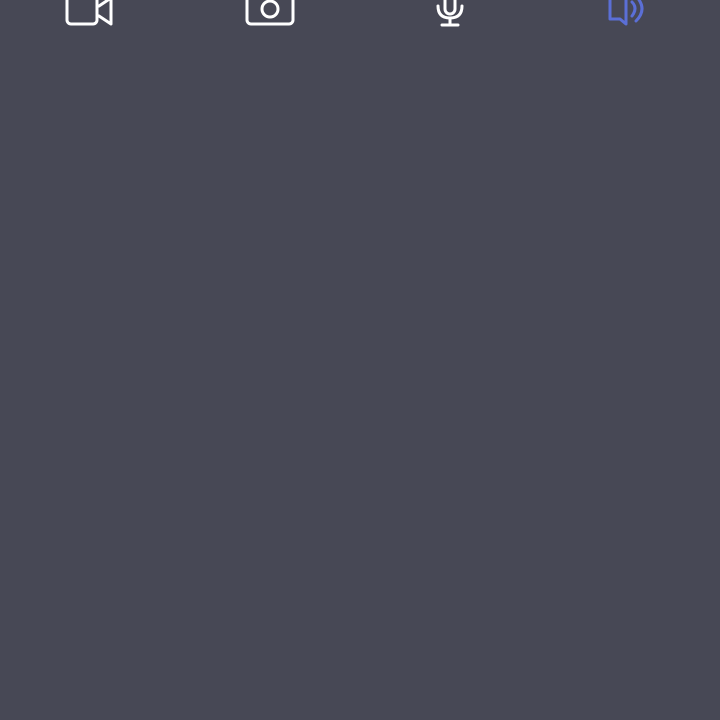  I want to click on video-camera-icon, so click(89, 13).